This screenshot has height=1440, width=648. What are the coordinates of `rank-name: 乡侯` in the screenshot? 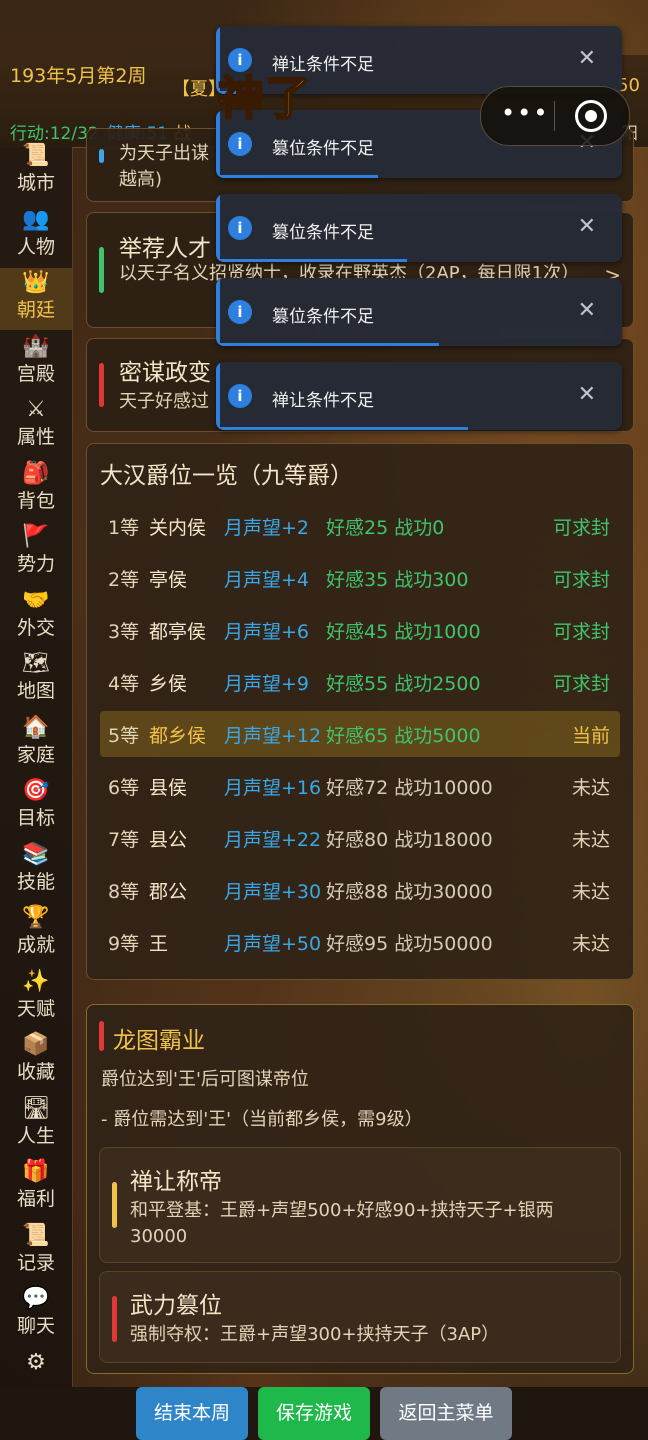 It's located at (168, 684).